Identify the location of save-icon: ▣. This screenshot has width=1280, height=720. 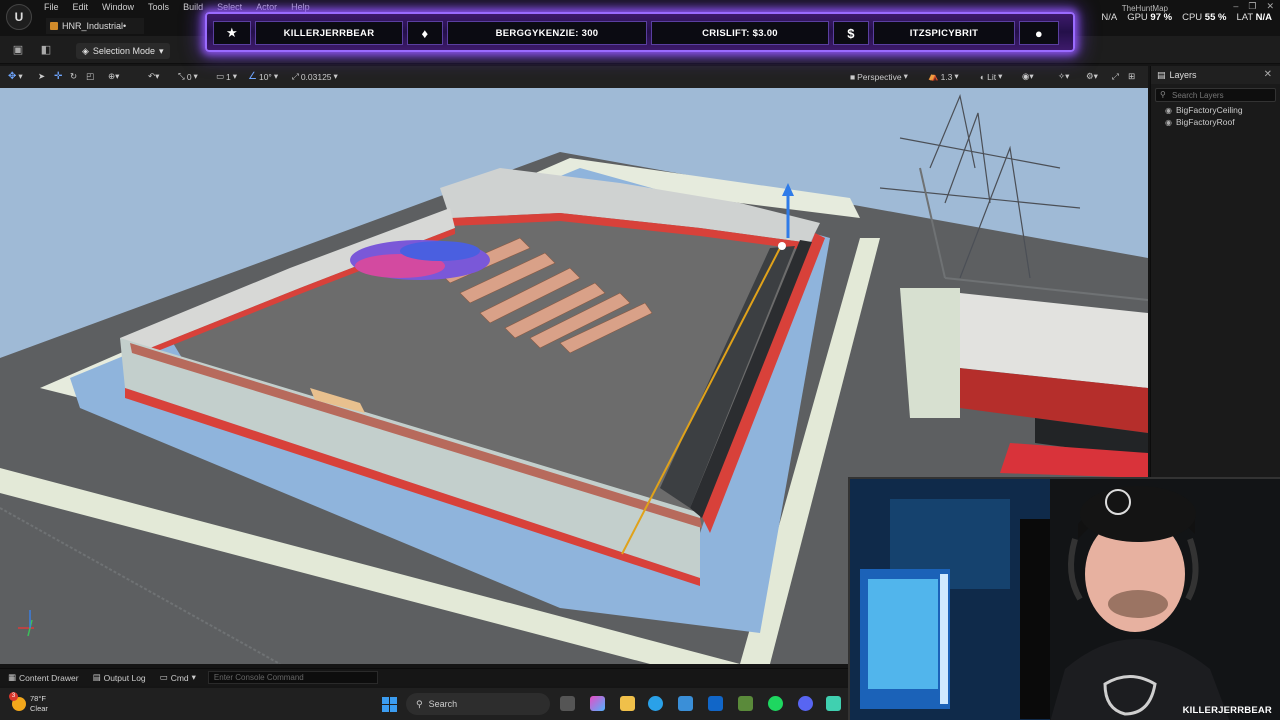
(18, 50).